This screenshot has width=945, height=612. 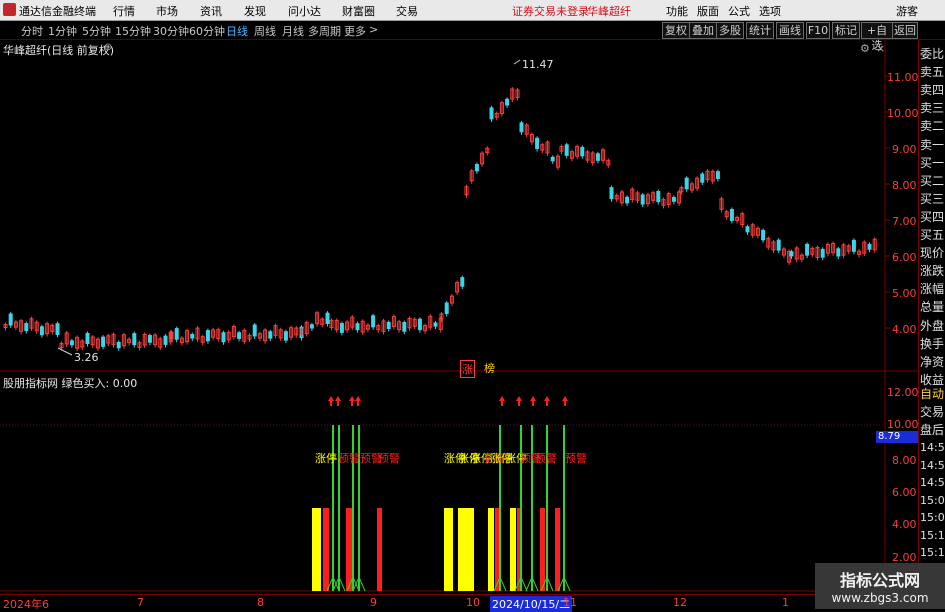 What do you see at coordinates (785, 602) in the screenshot?
I see `x-tick: 1` at bounding box center [785, 602].